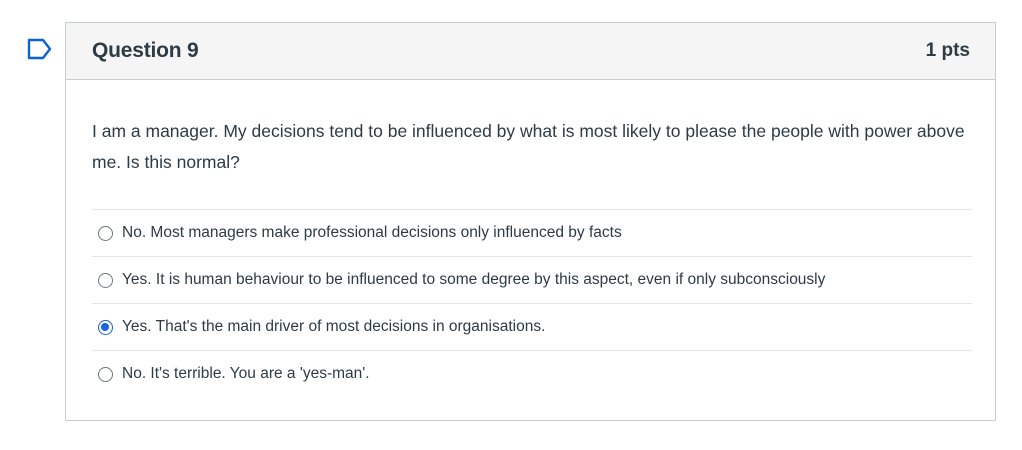 The image size is (1022, 450). Describe the element at coordinates (145, 50) in the screenshot. I see `question-title: Question 9` at that location.